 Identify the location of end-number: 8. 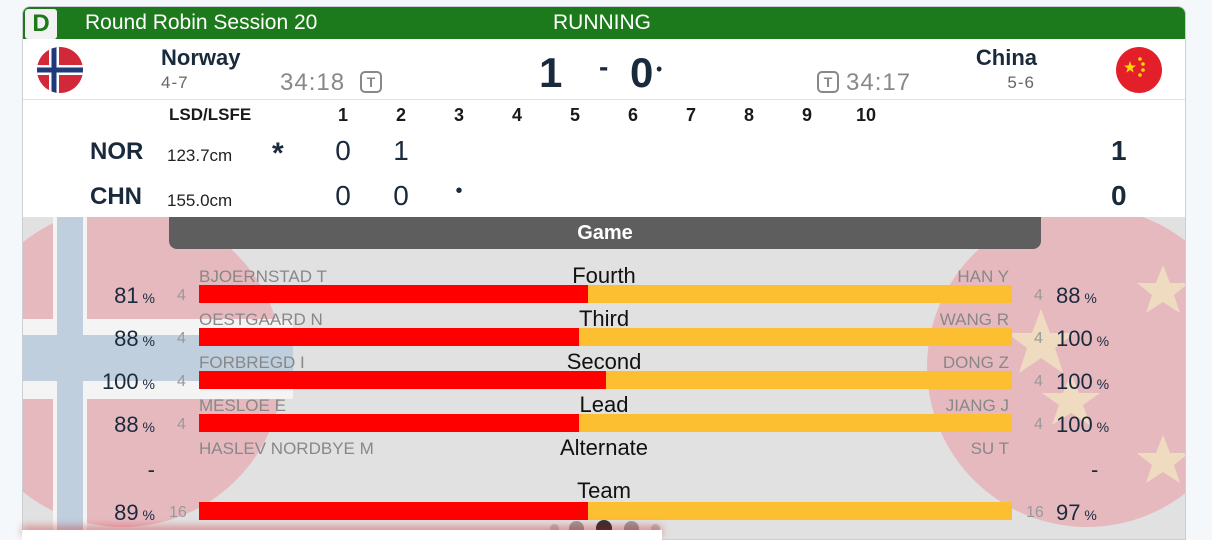
(748, 115).